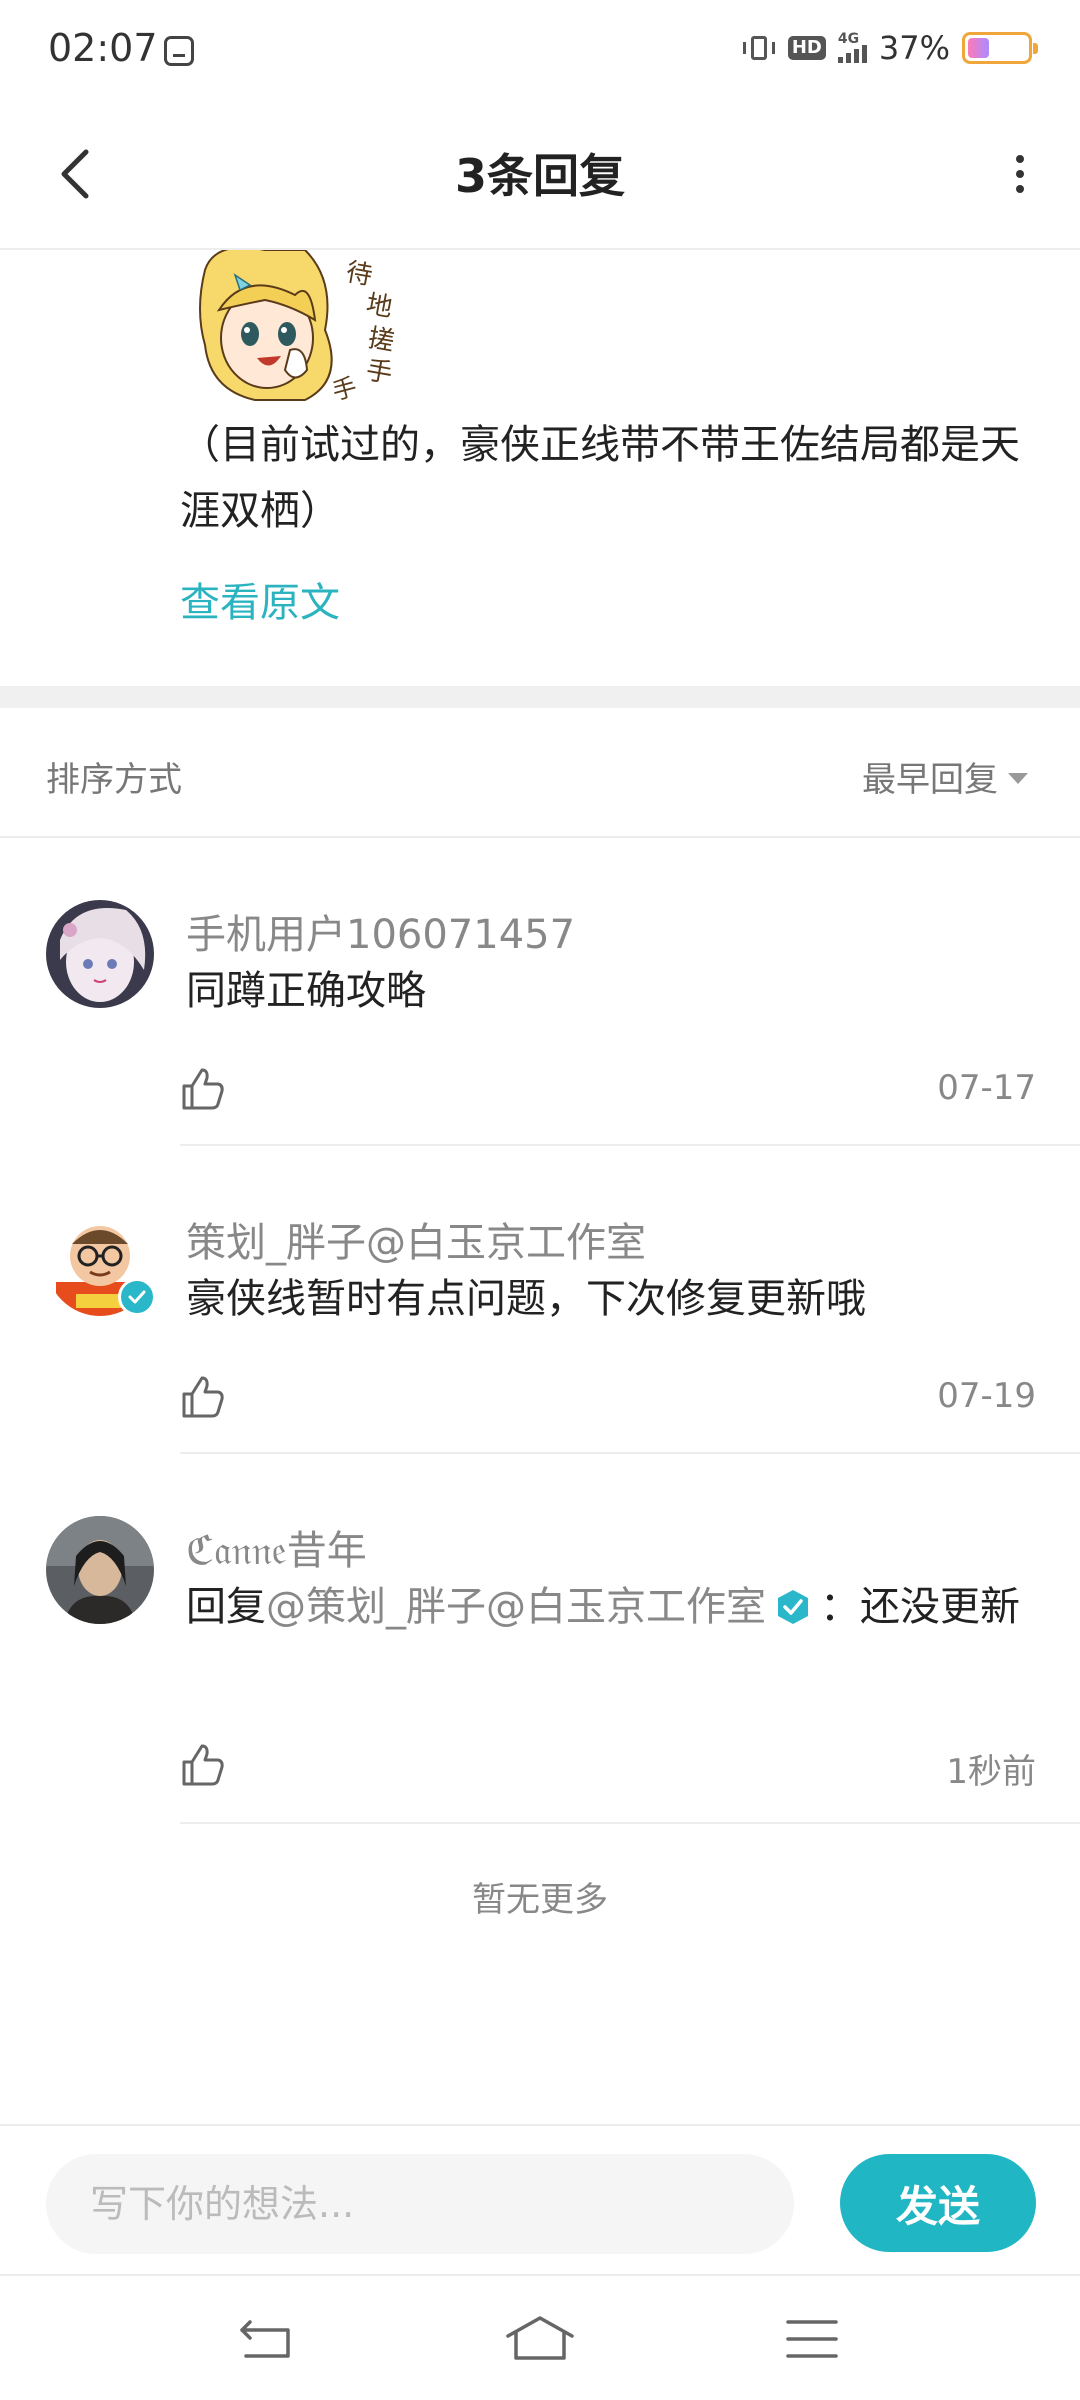  What do you see at coordinates (420, 2204) in the screenshot?
I see `reply-input` at bounding box center [420, 2204].